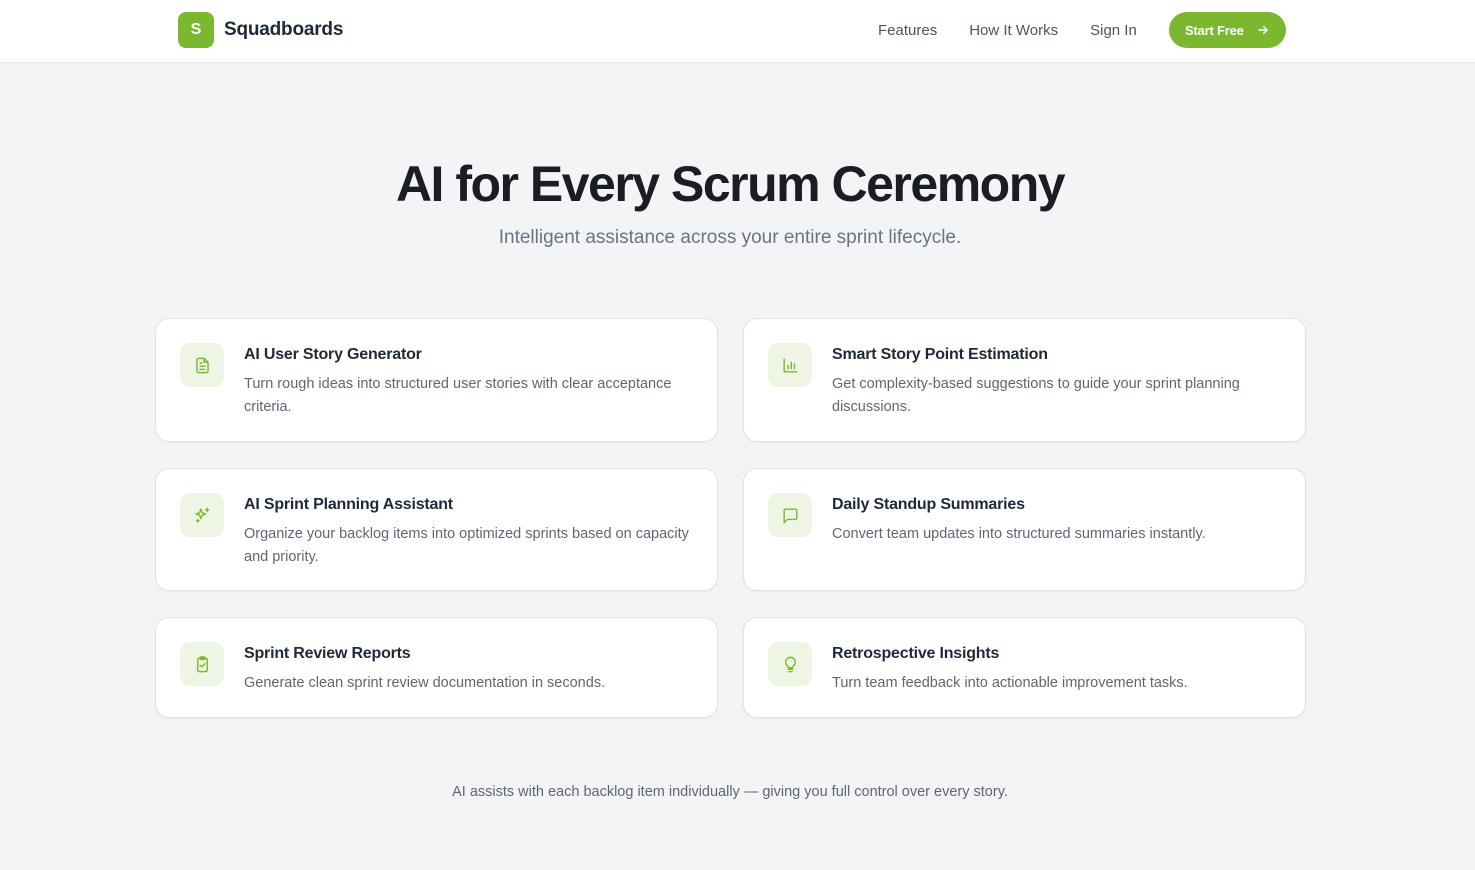 The width and height of the screenshot is (1475, 870). Describe the element at coordinates (202, 365) in the screenshot. I see `document-icon` at that location.